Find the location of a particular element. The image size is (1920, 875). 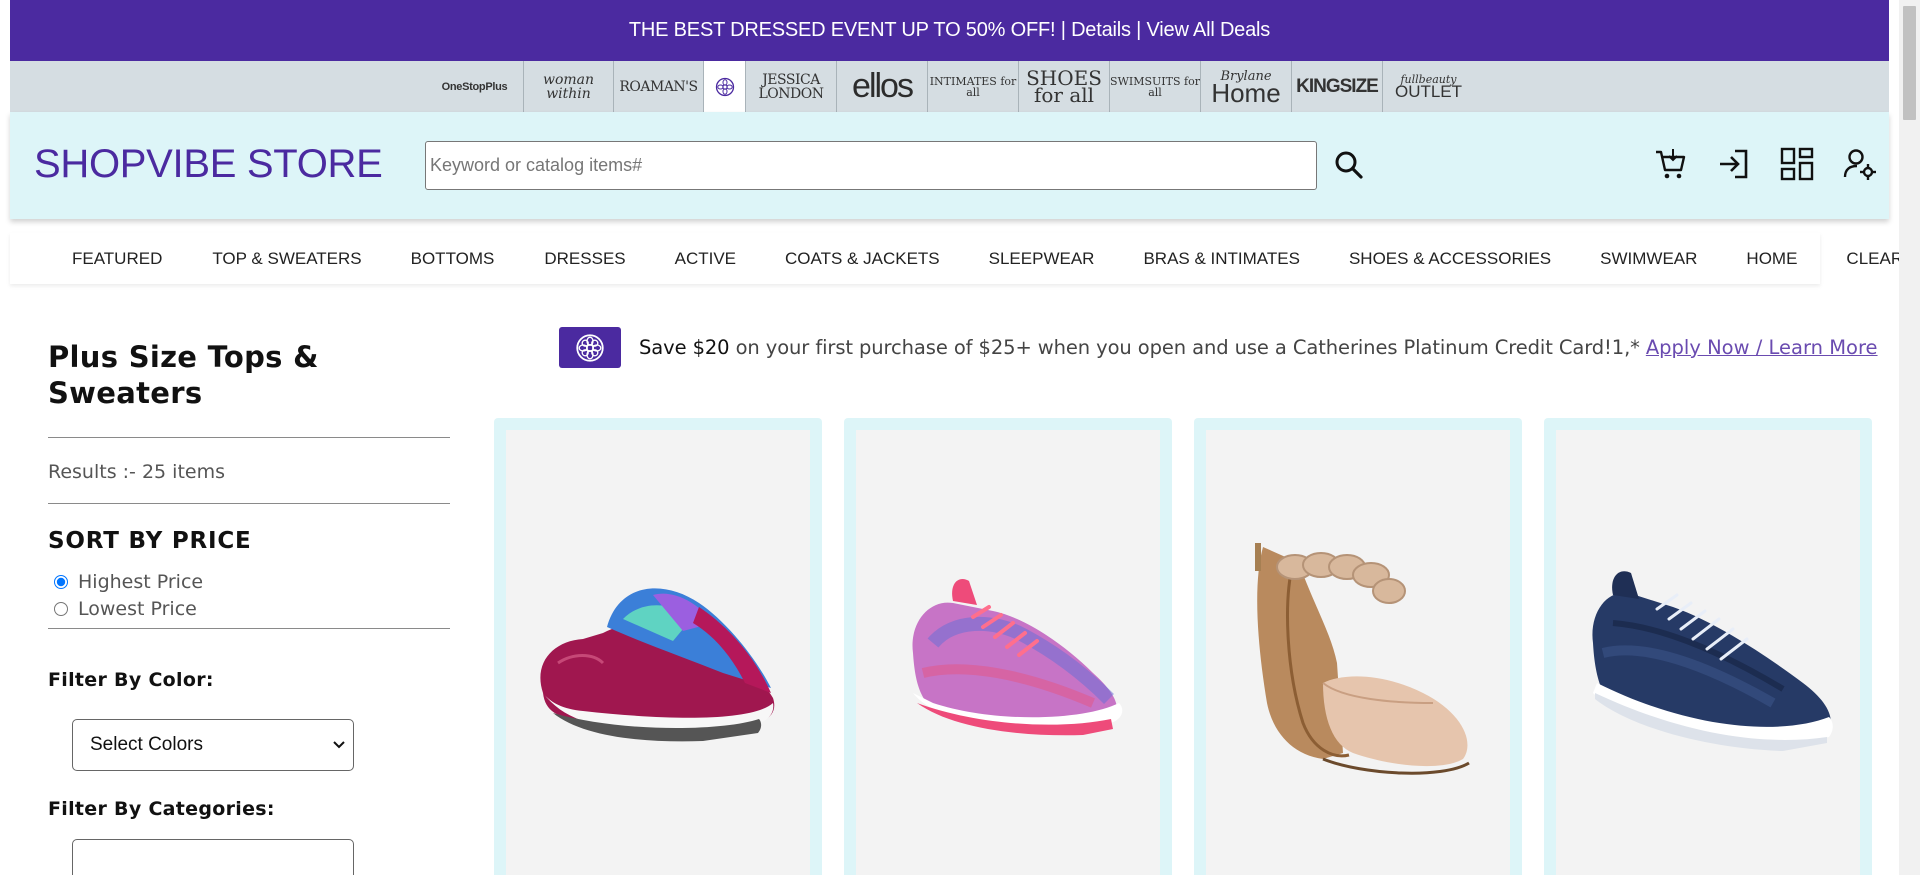

search-input is located at coordinates (871, 165).